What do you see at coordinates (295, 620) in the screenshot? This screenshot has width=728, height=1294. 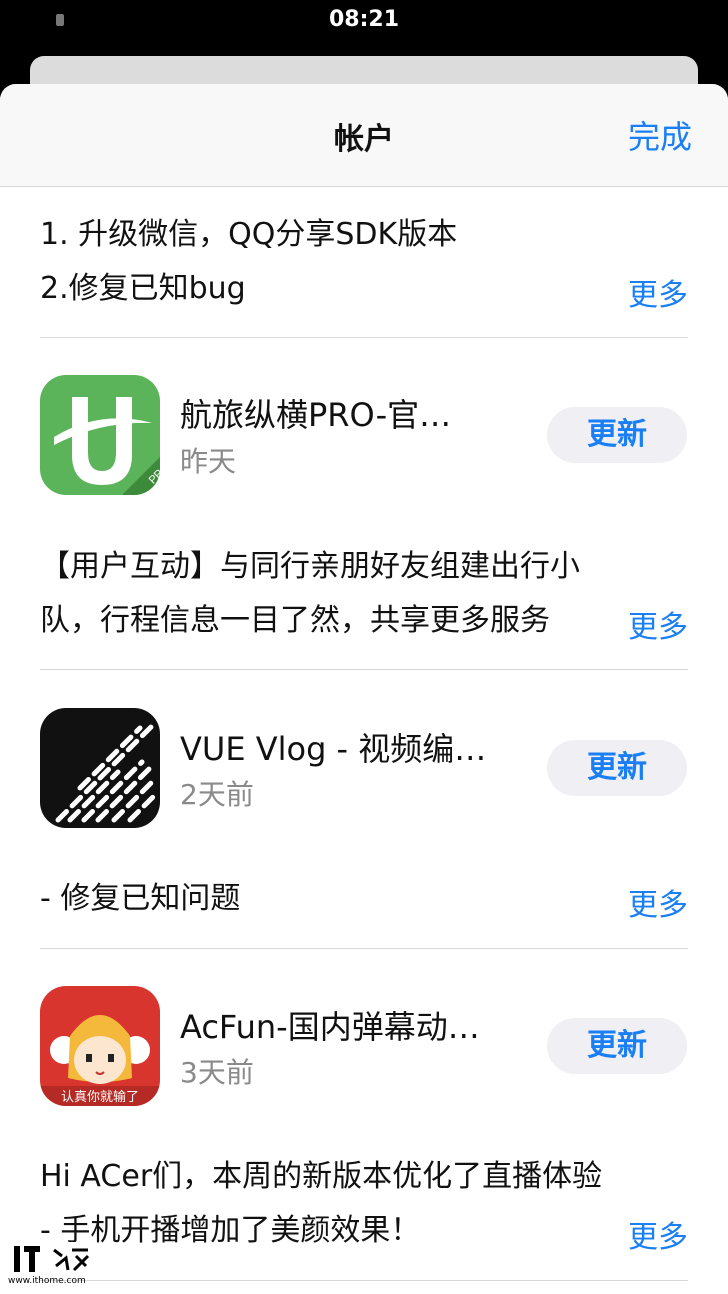 I see `release-note-line: 队，行程信息一目了然，共享更多服务` at bounding box center [295, 620].